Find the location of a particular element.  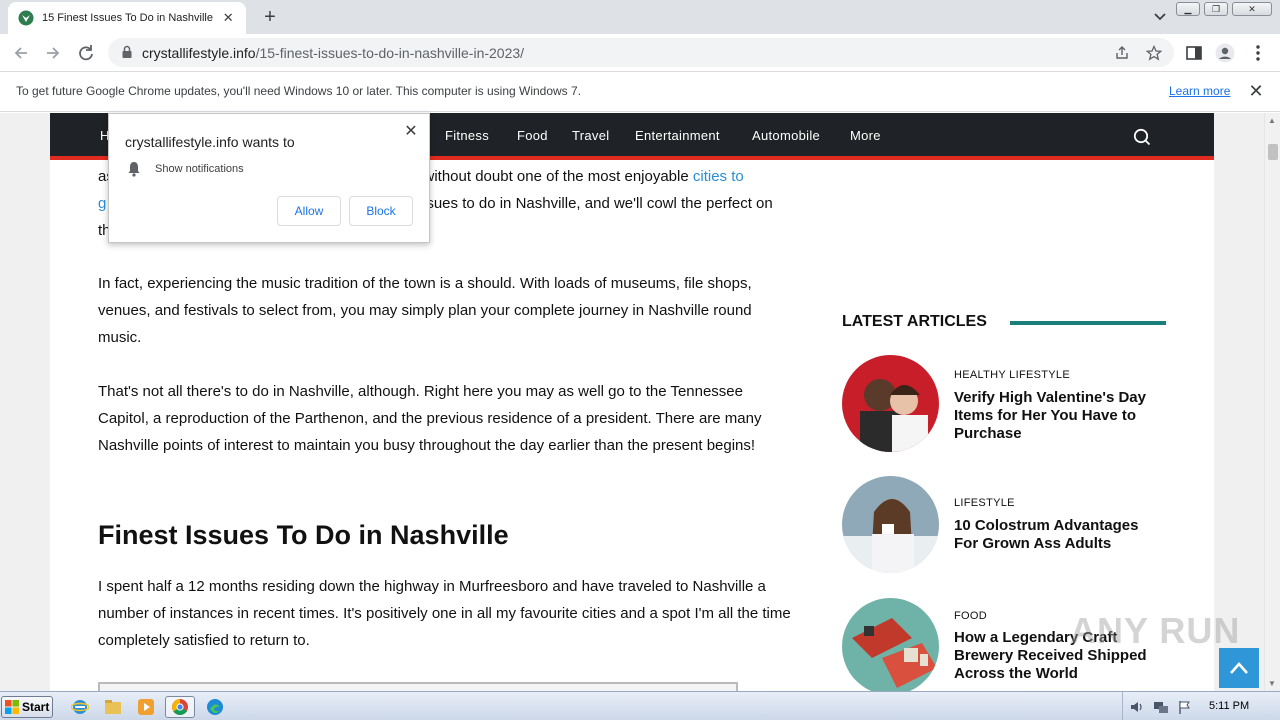

network-icon is located at coordinates (1161, 707).